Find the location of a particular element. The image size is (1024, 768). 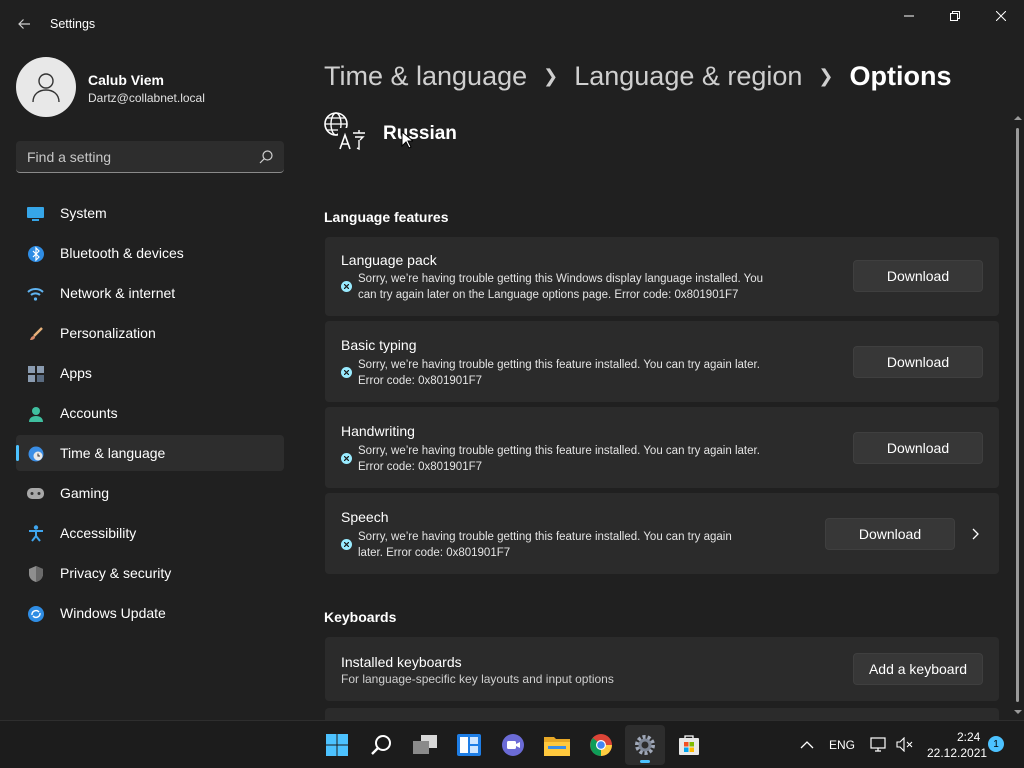

scroll-thumb is located at coordinates (1017, 415).